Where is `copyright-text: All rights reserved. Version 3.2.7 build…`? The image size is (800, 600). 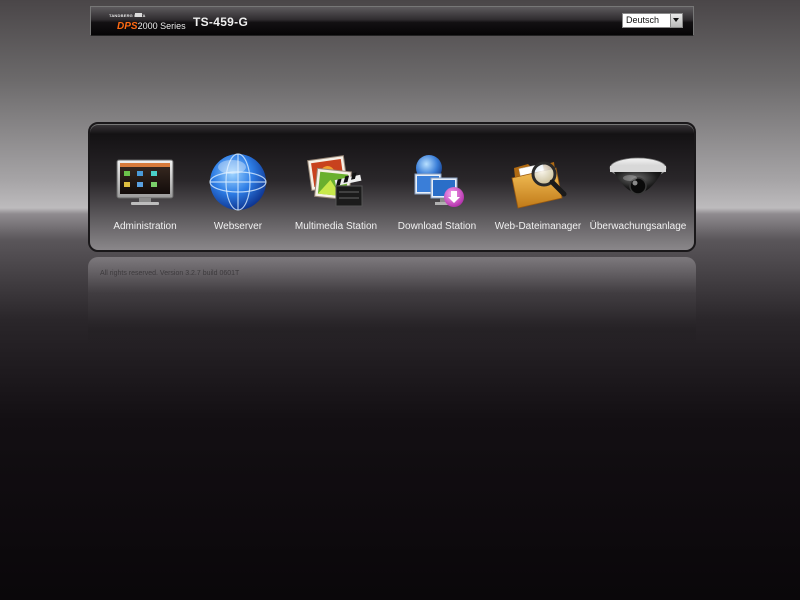 copyright-text: All rights reserved. Version 3.2.7 build… is located at coordinates (170, 273).